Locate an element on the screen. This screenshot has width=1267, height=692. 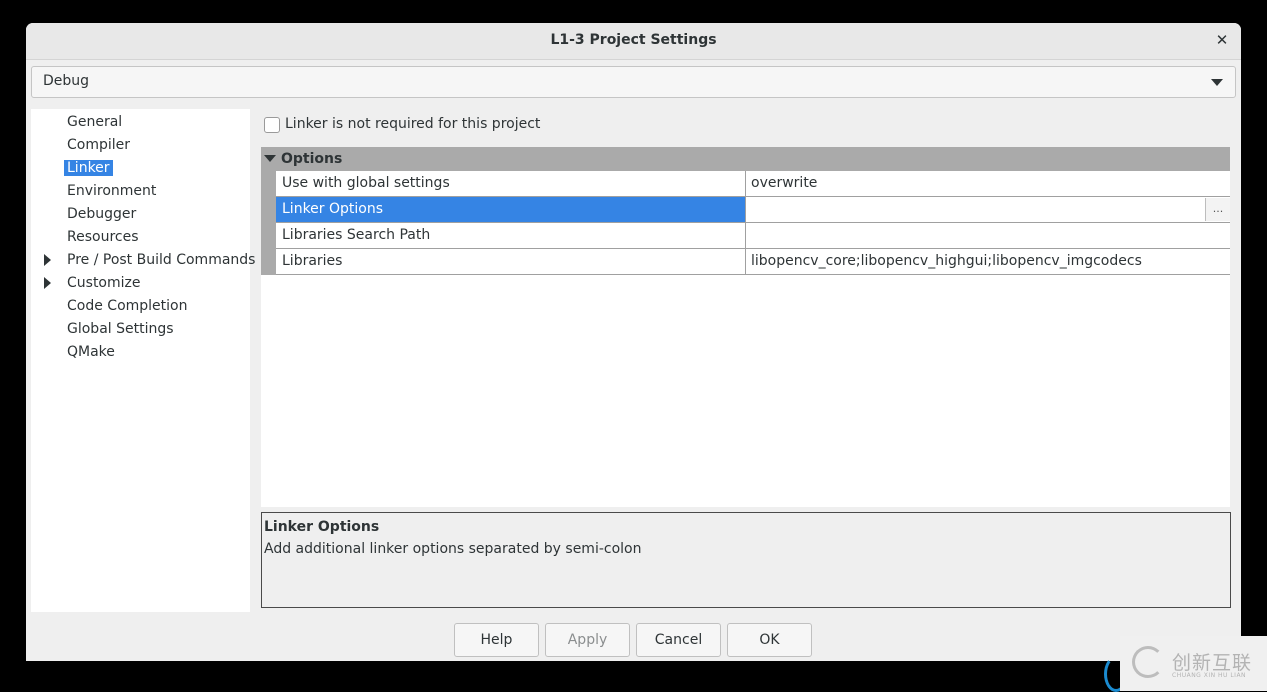
property-value-field: overwrite is located at coordinates (988, 184).